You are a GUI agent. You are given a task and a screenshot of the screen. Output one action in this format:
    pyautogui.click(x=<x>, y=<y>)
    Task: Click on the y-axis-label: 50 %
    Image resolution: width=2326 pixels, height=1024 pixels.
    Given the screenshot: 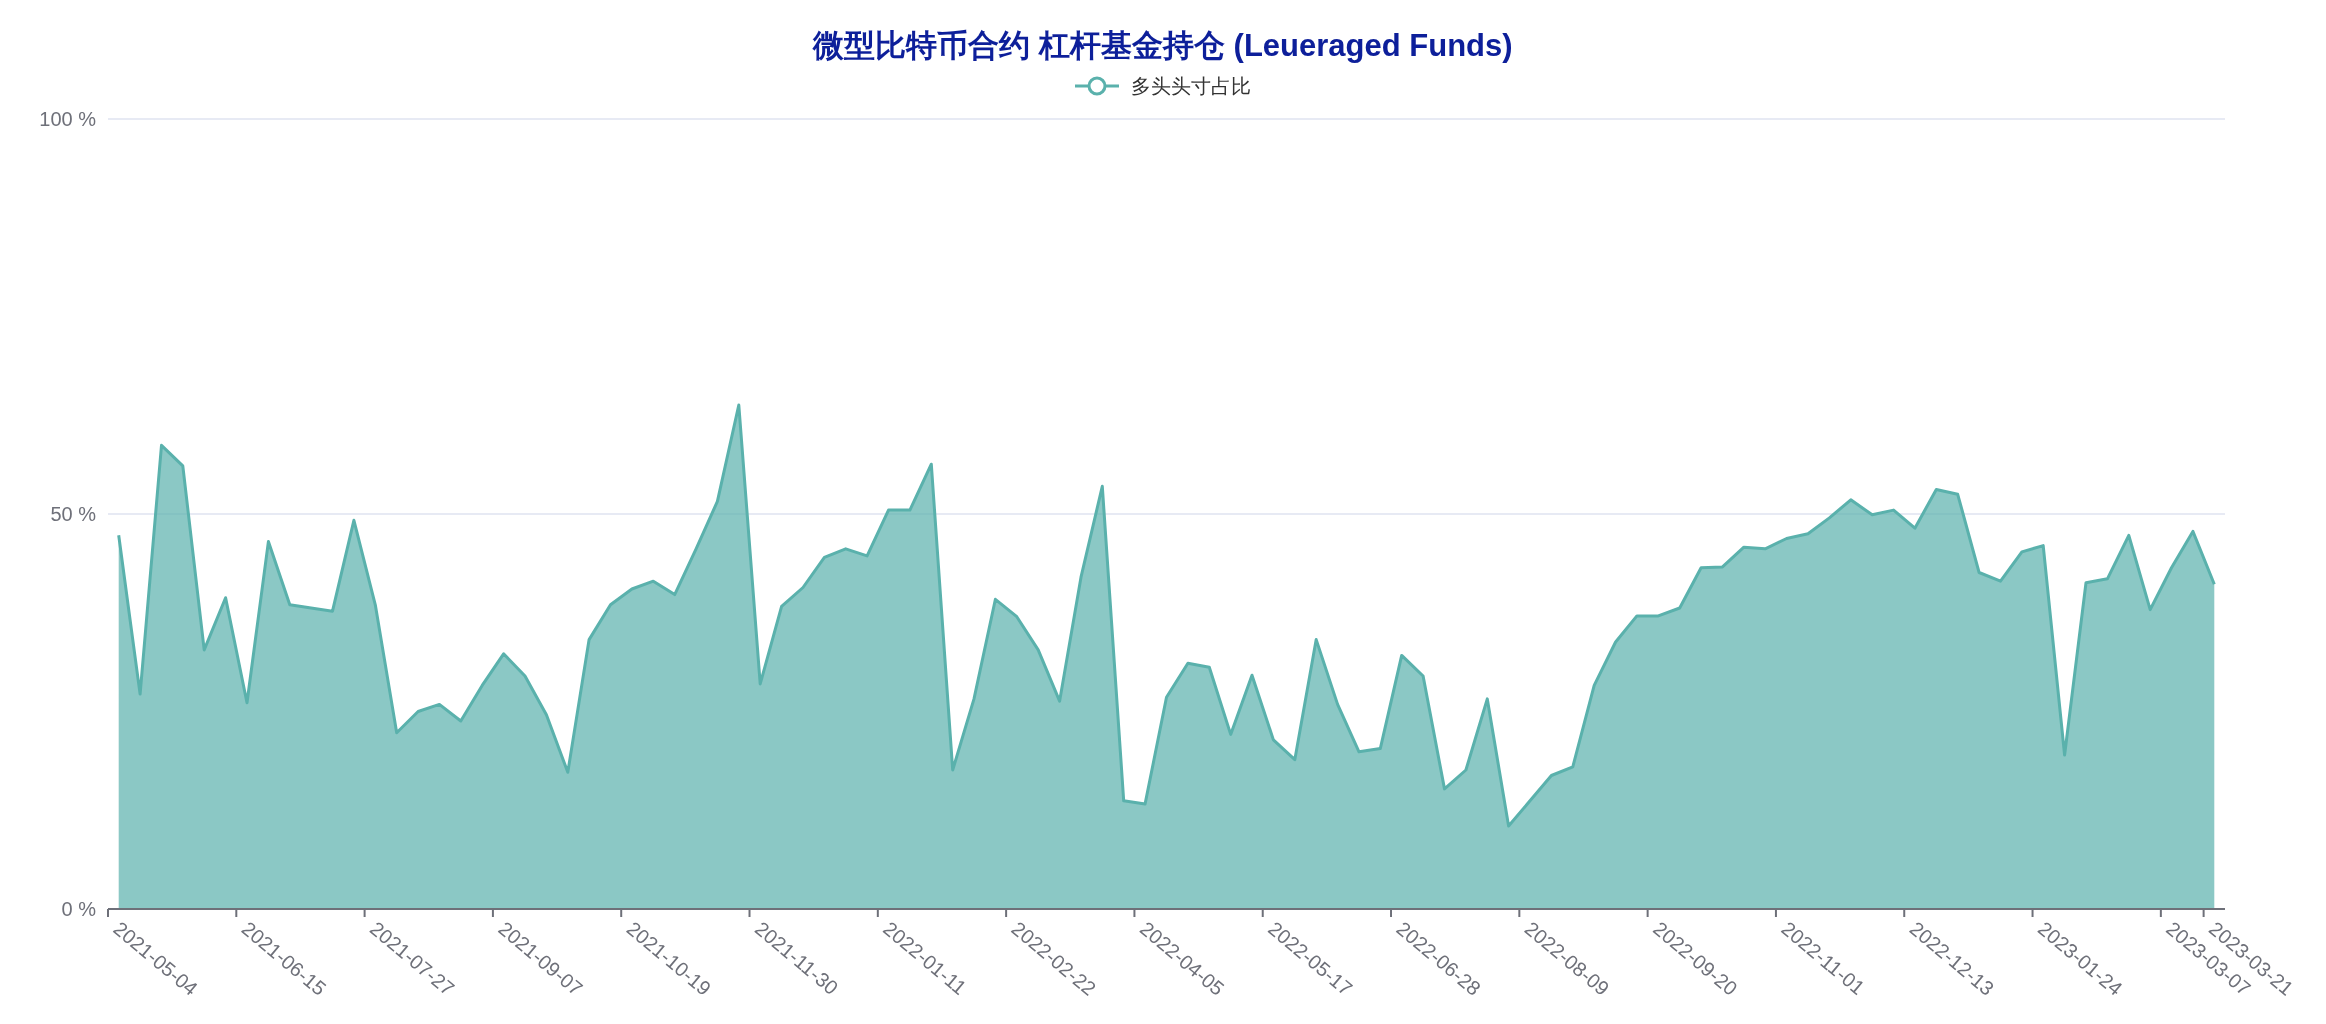 What is the action you would take?
    pyautogui.click(x=73, y=514)
    